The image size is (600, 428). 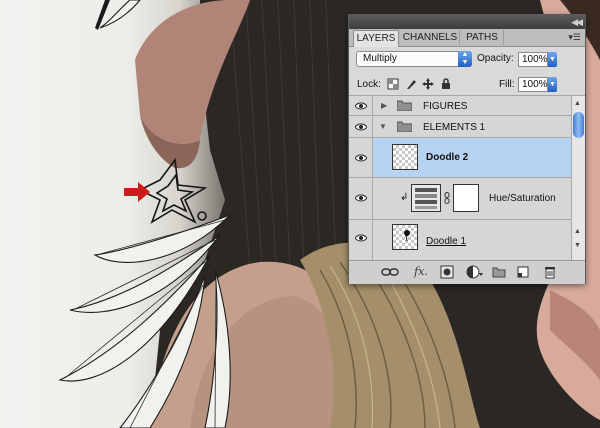 What do you see at coordinates (522, 198) in the screenshot?
I see `layer-name: Hue/Saturation` at bounding box center [522, 198].